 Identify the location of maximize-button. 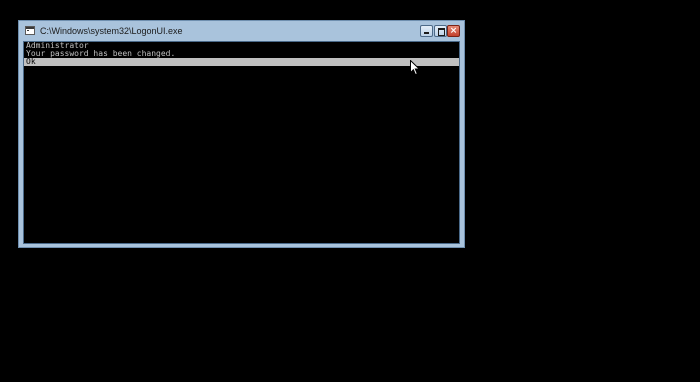
(440, 31).